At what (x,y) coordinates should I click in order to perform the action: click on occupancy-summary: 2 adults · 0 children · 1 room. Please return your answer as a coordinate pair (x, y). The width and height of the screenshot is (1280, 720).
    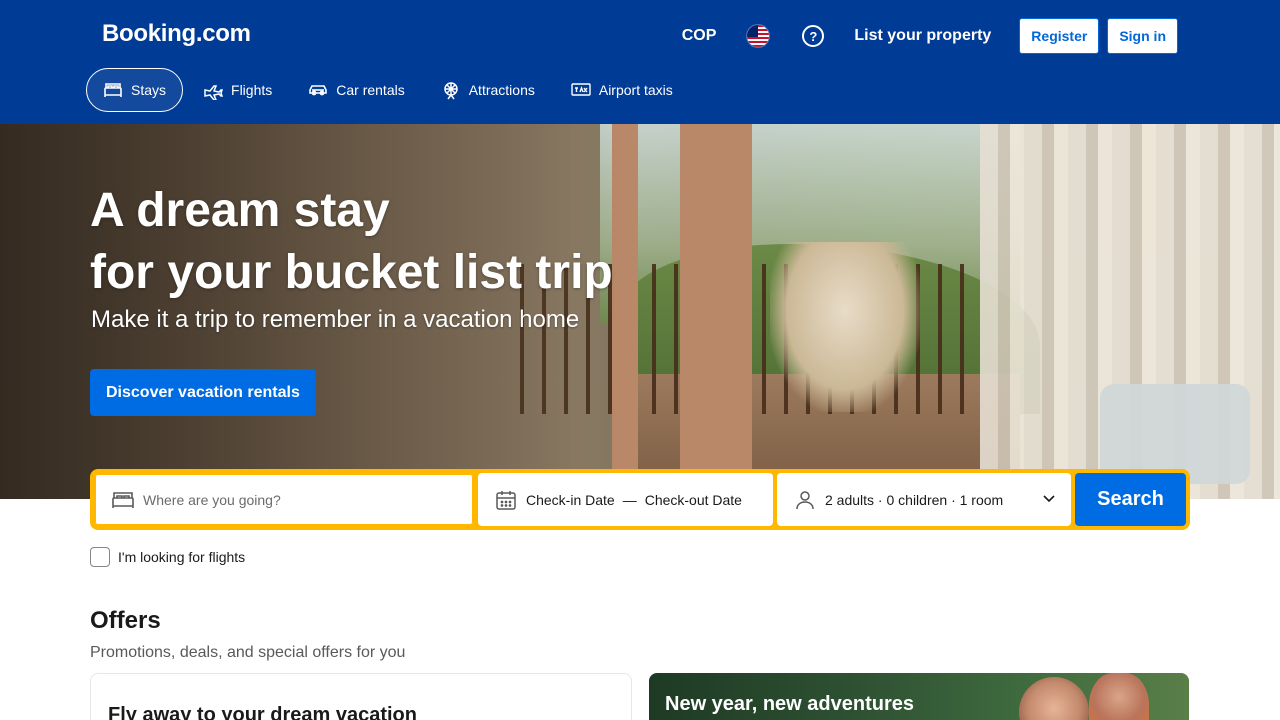
    Looking at the image, I should click on (914, 499).